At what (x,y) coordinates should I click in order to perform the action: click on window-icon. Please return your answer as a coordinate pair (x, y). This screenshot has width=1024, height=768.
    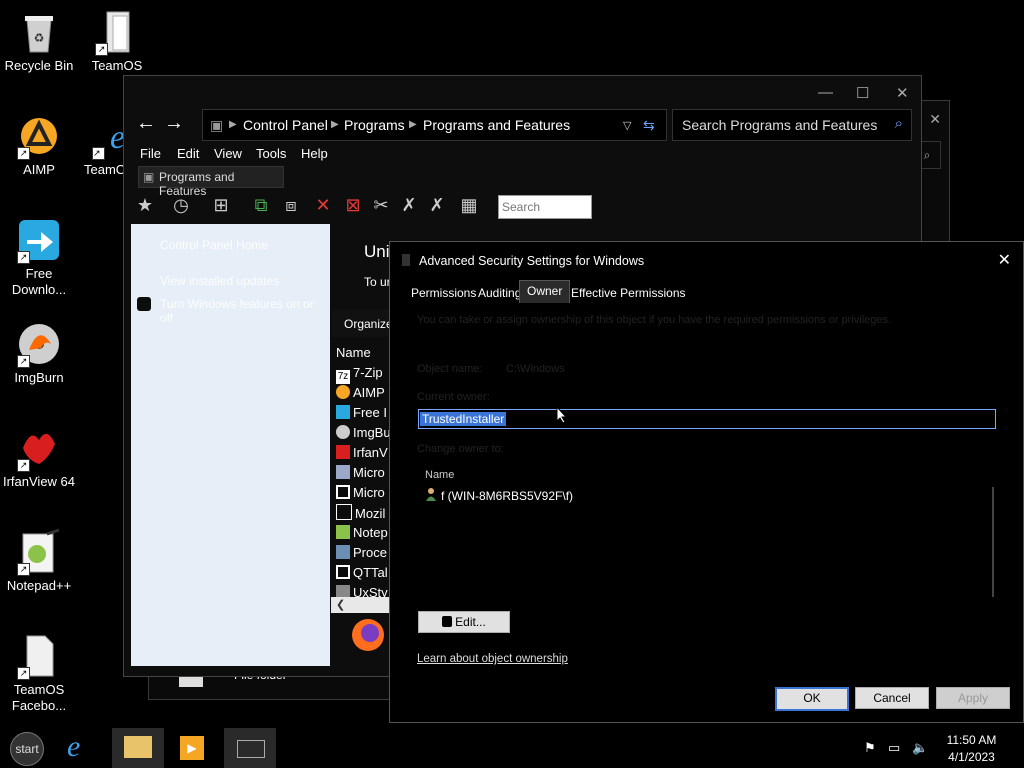
    Looking at the image, I should click on (251, 749).